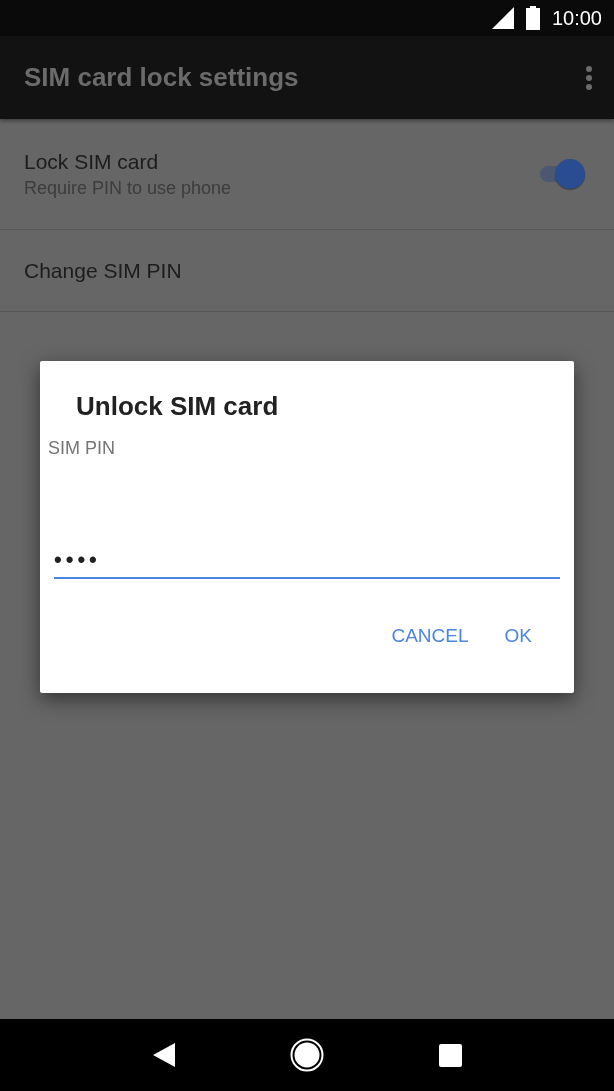 The width and height of the screenshot is (614, 1091). Describe the element at coordinates (163, 1055) in the screenshot. I see `back-icon` at that location.